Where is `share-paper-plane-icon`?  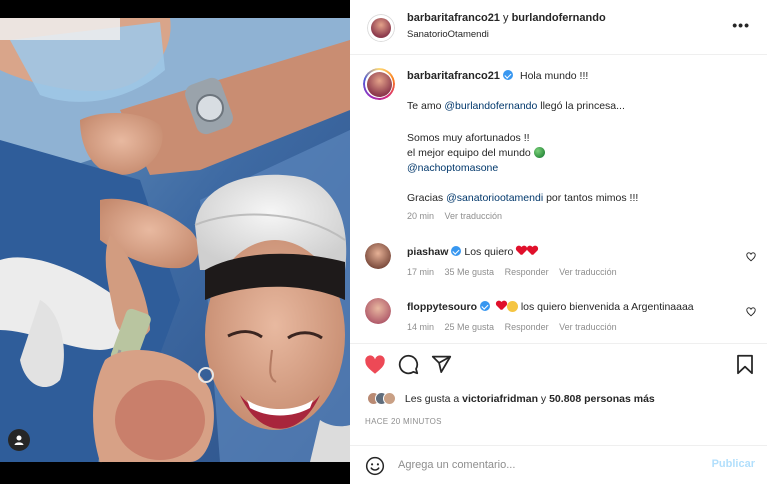
share-paper-plane-icon is located at coordinates (441, 364).